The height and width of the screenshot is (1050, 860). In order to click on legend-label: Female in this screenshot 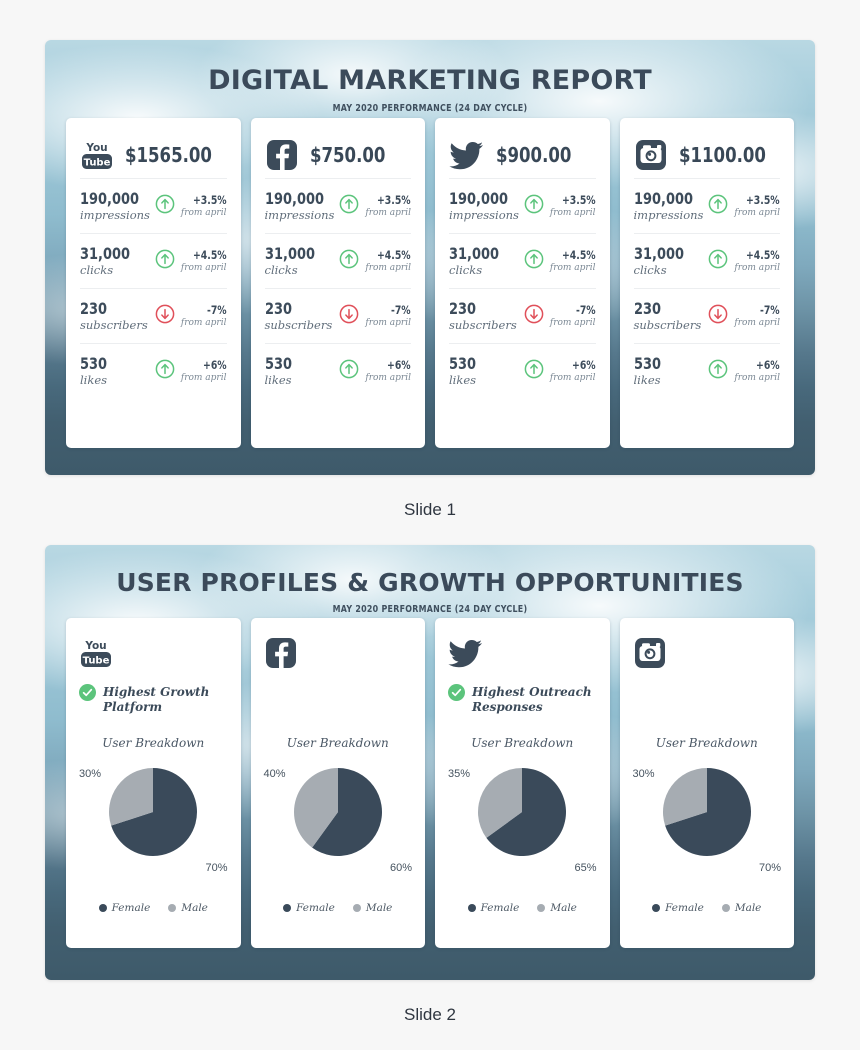, I will do `click(500, 908)`.